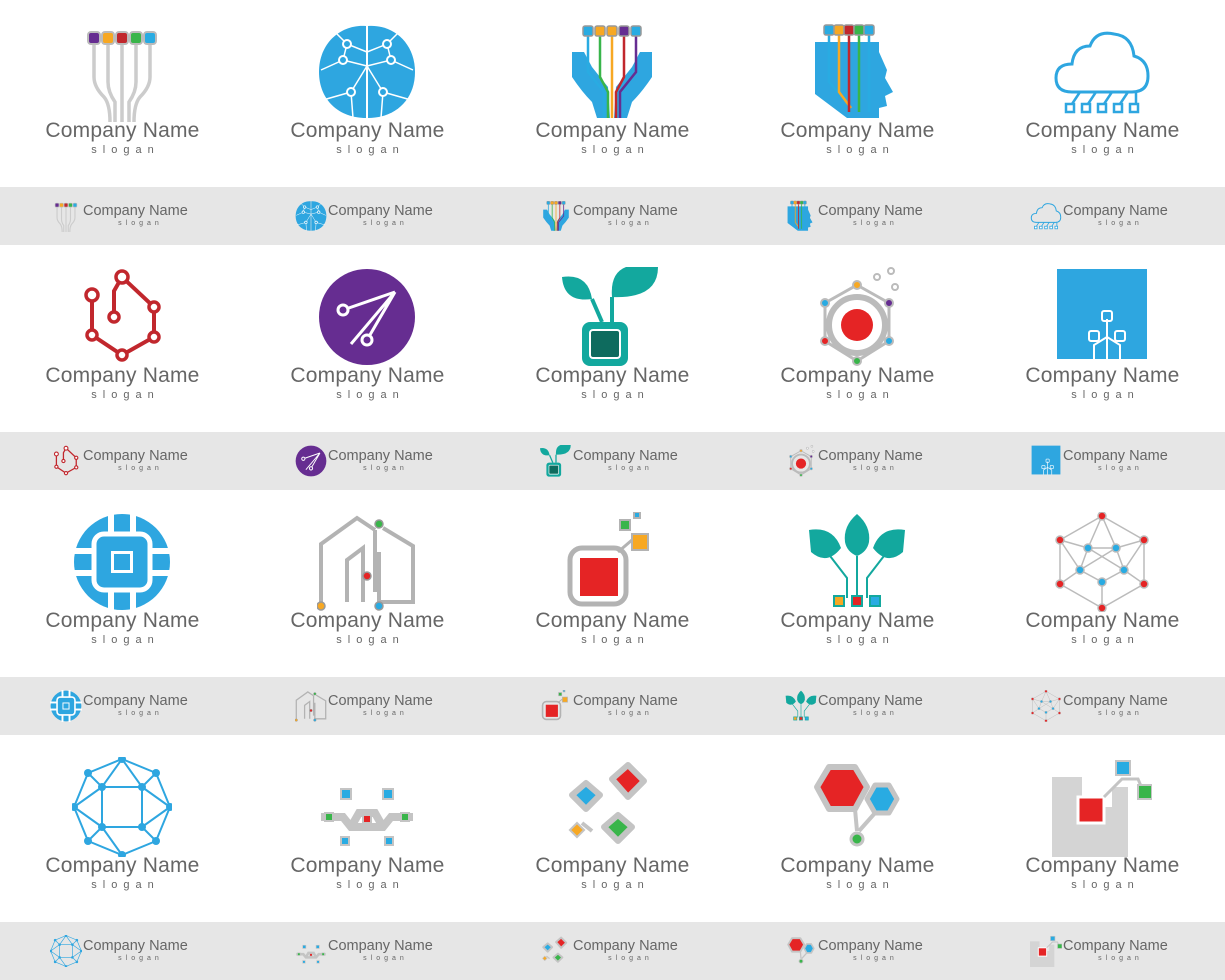  Describe the element at coordinates (1102, 72) in the screenshot. I see `cloud-circuit-icon` at that location.